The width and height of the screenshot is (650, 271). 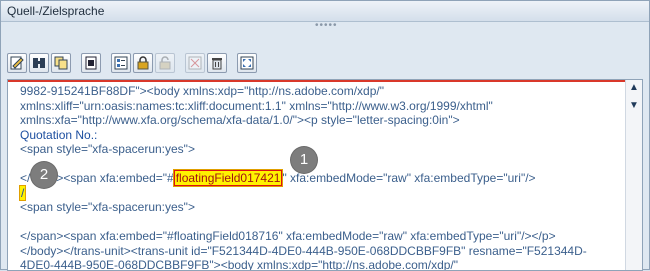 What do you see at coordinates (56, 11) in the screenshot?
I see `panel-title: Quell-/Zielsprache` at bounding box center [56, 11].